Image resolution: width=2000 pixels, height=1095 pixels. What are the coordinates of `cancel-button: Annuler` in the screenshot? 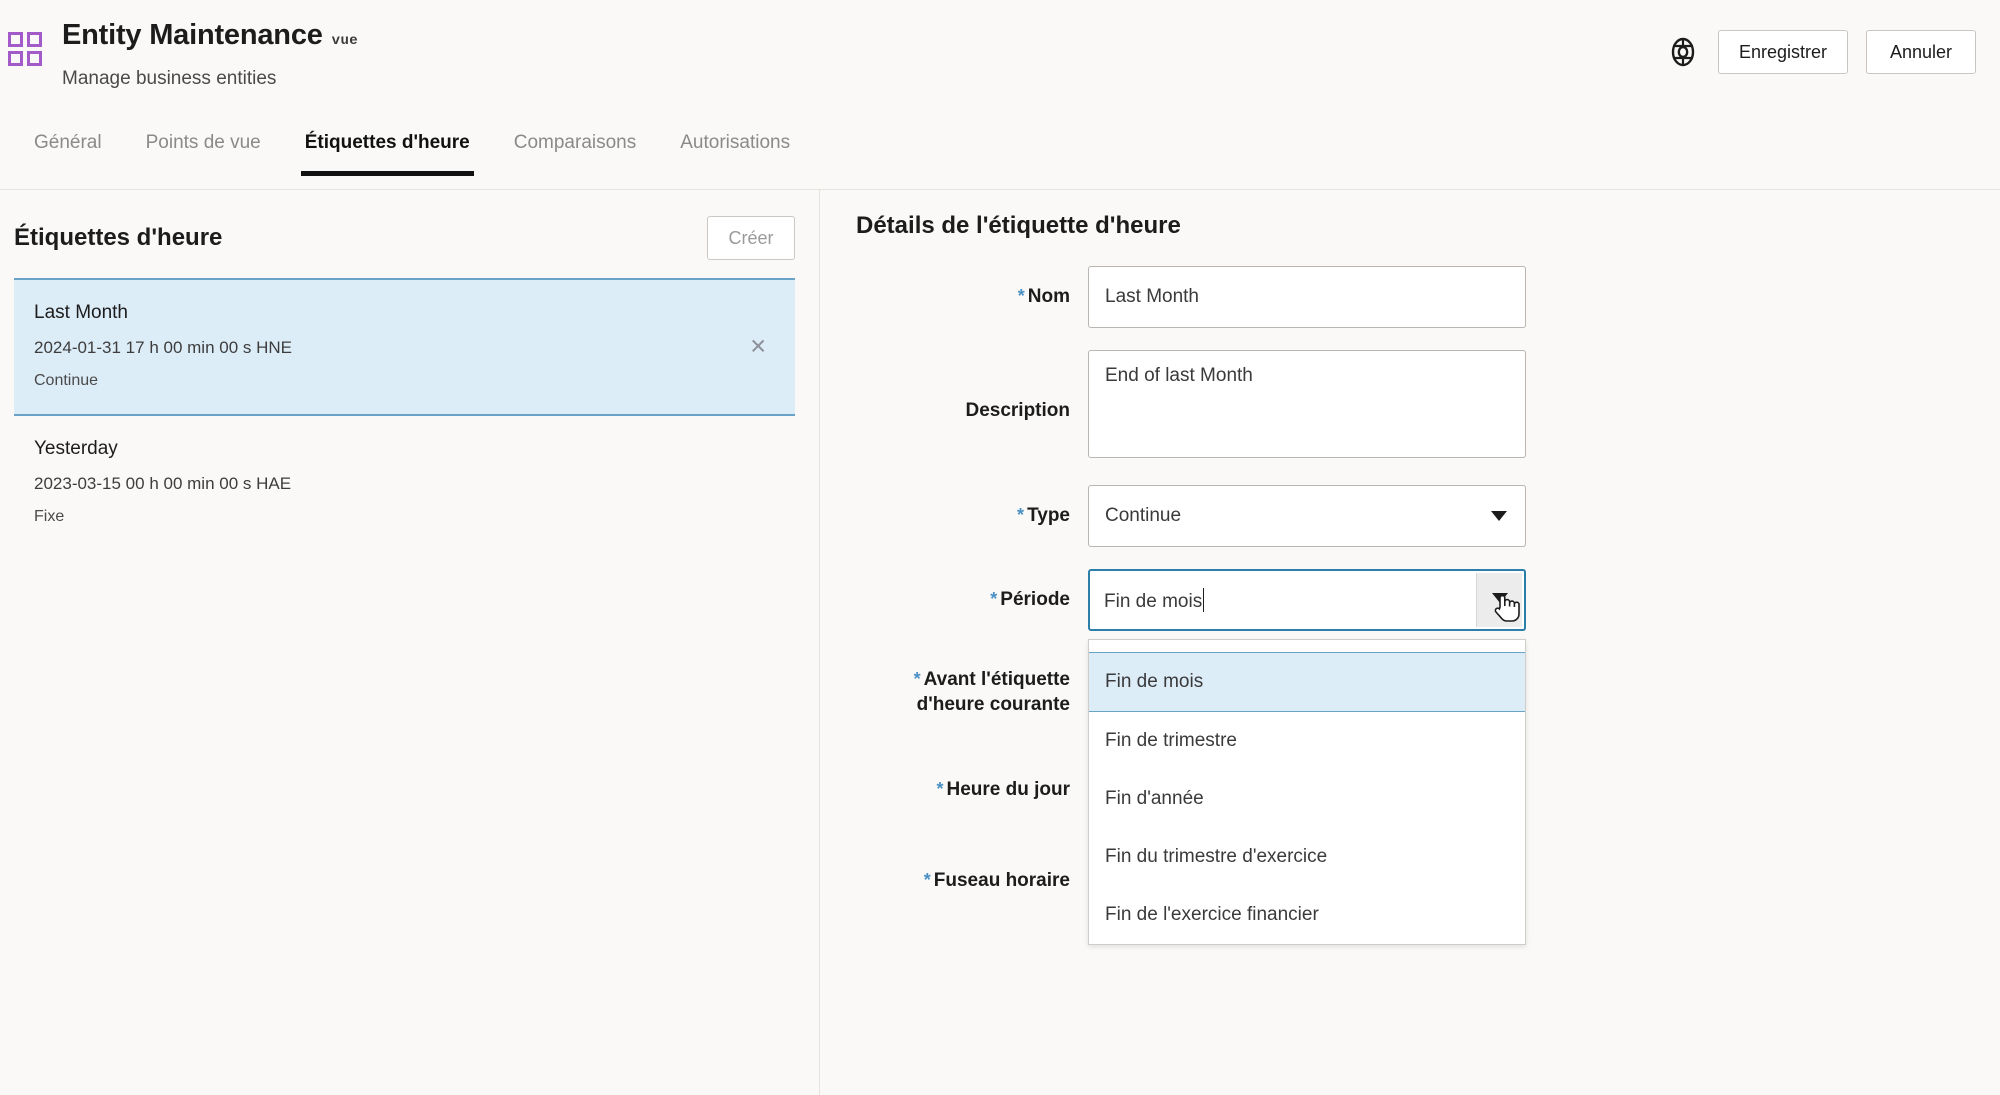 It's located at (1921, 52).